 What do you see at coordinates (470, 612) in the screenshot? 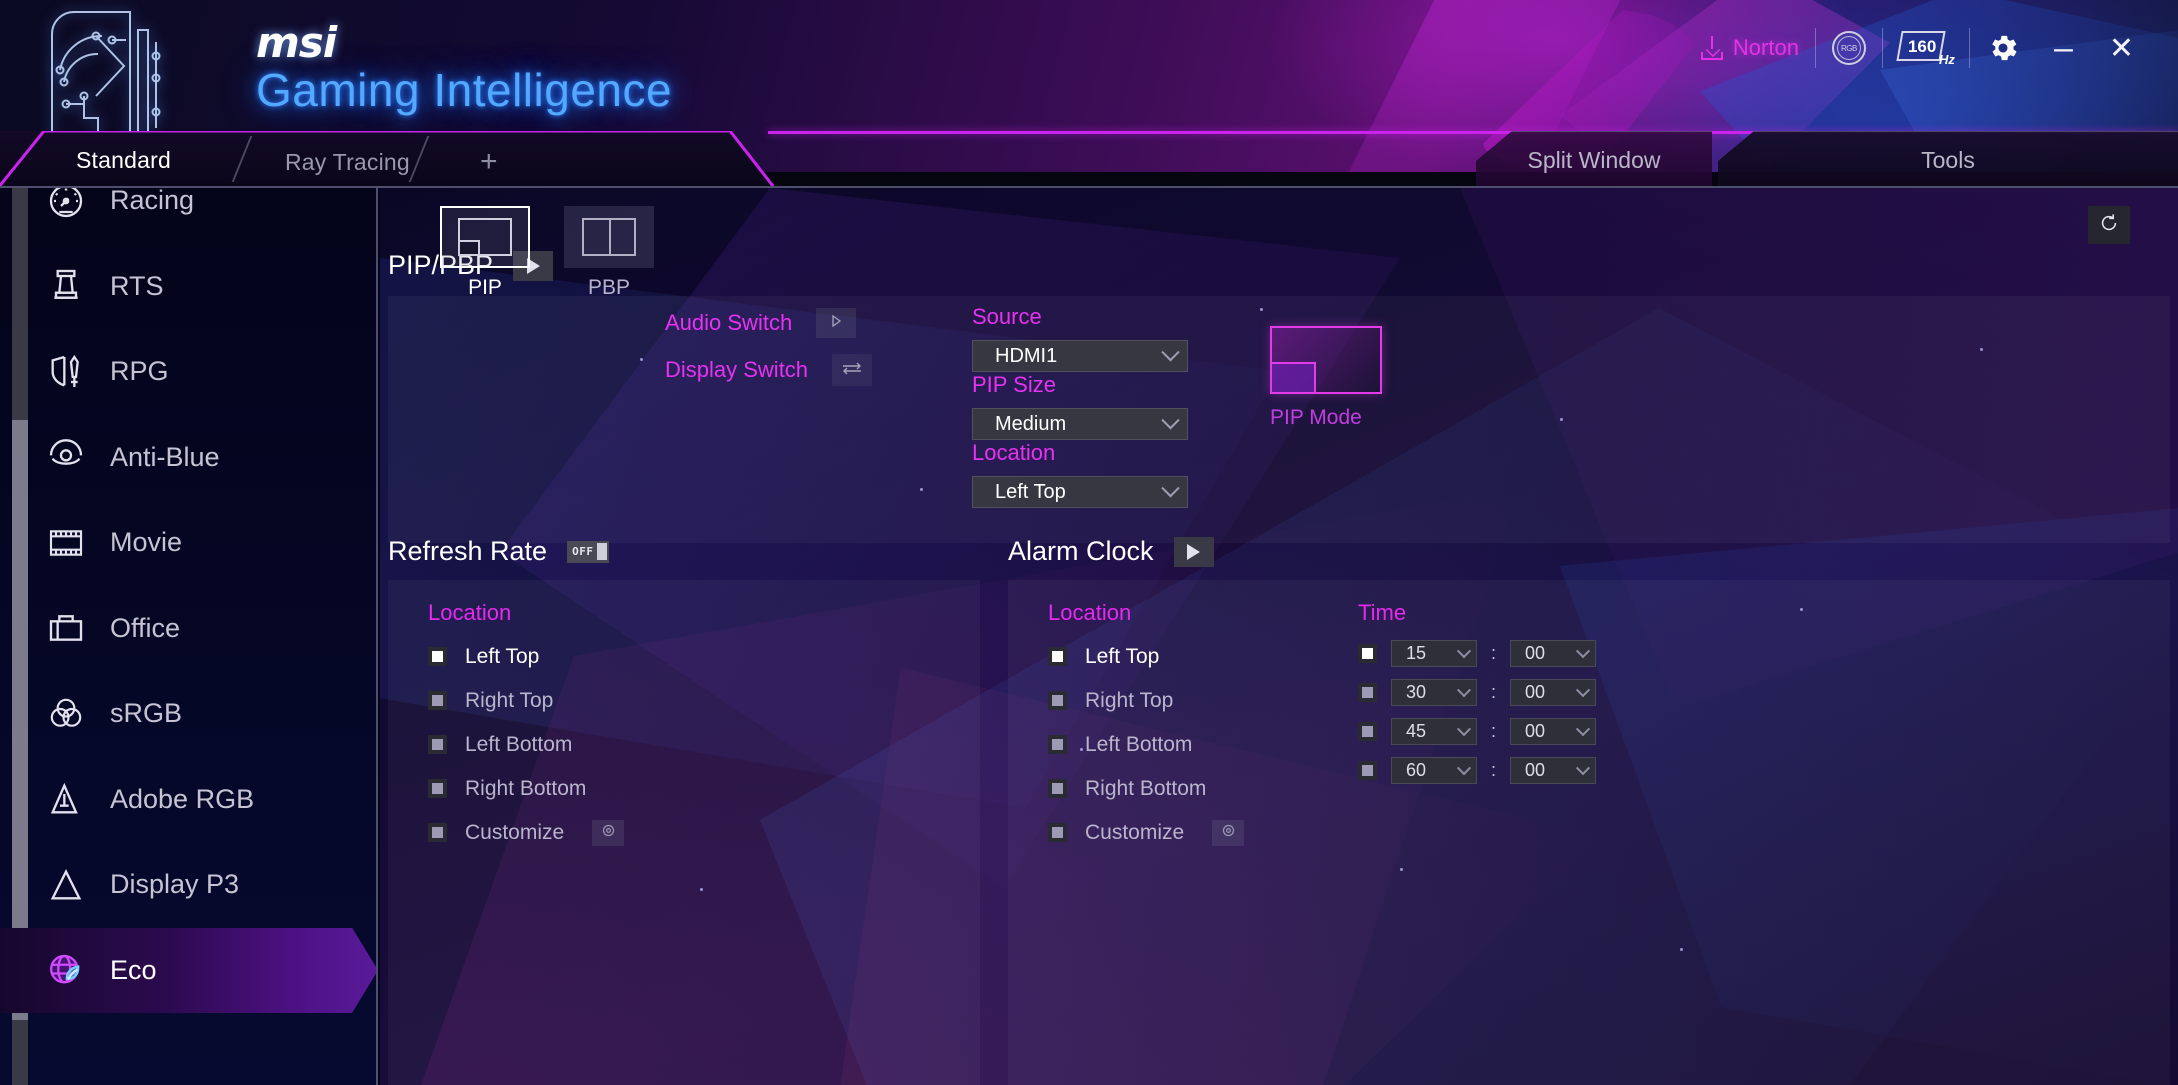
I see `refresh-rate-location-label: Location` at bounding box center [470, 612].